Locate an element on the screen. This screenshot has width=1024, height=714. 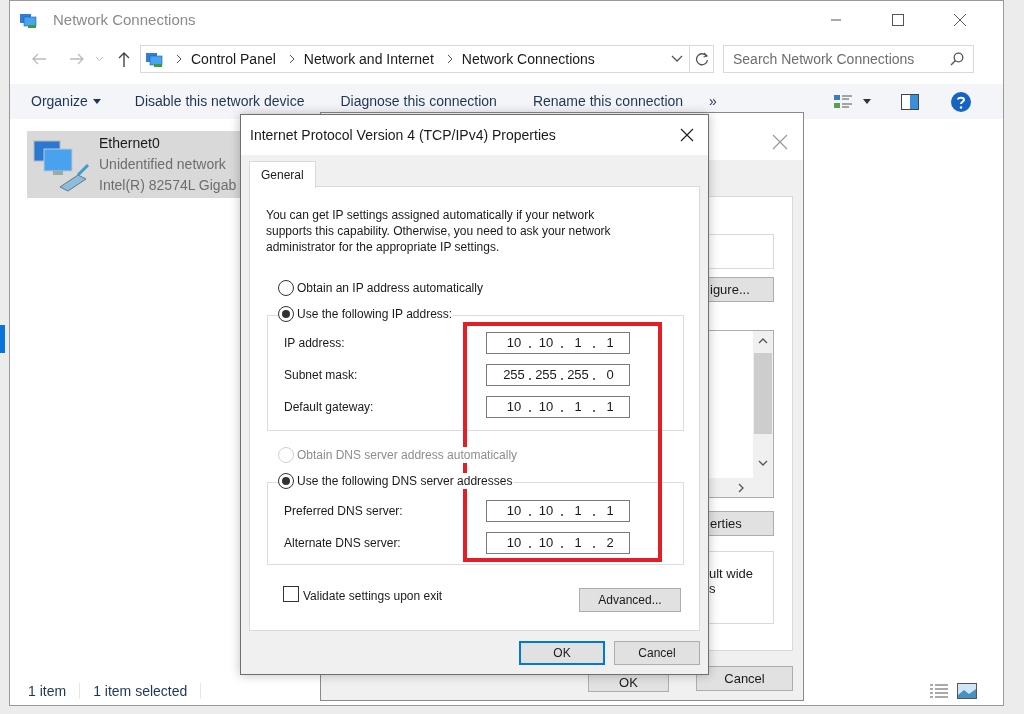
breadcrumb: Network and Internet is located at coordinates (368, 59).